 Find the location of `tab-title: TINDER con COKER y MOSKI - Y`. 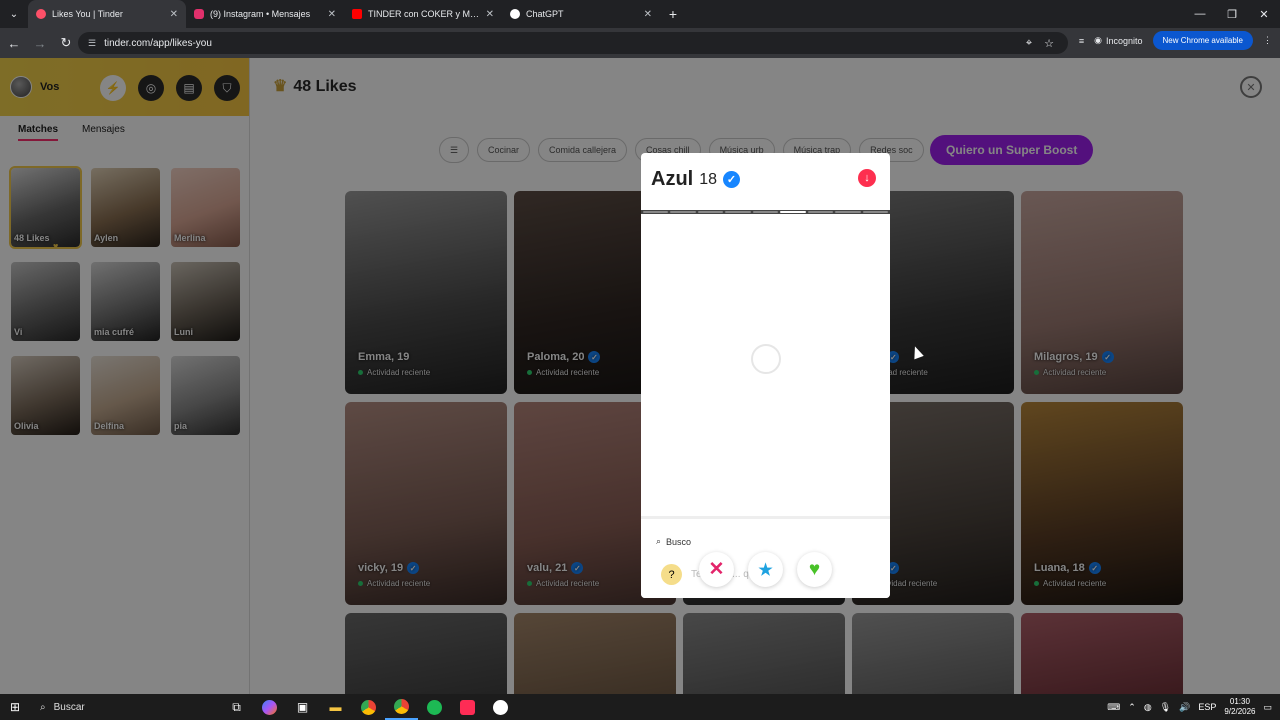

tab-title: TINDER con COKER y MOSKI - Y is located at coordinates (424, 14).